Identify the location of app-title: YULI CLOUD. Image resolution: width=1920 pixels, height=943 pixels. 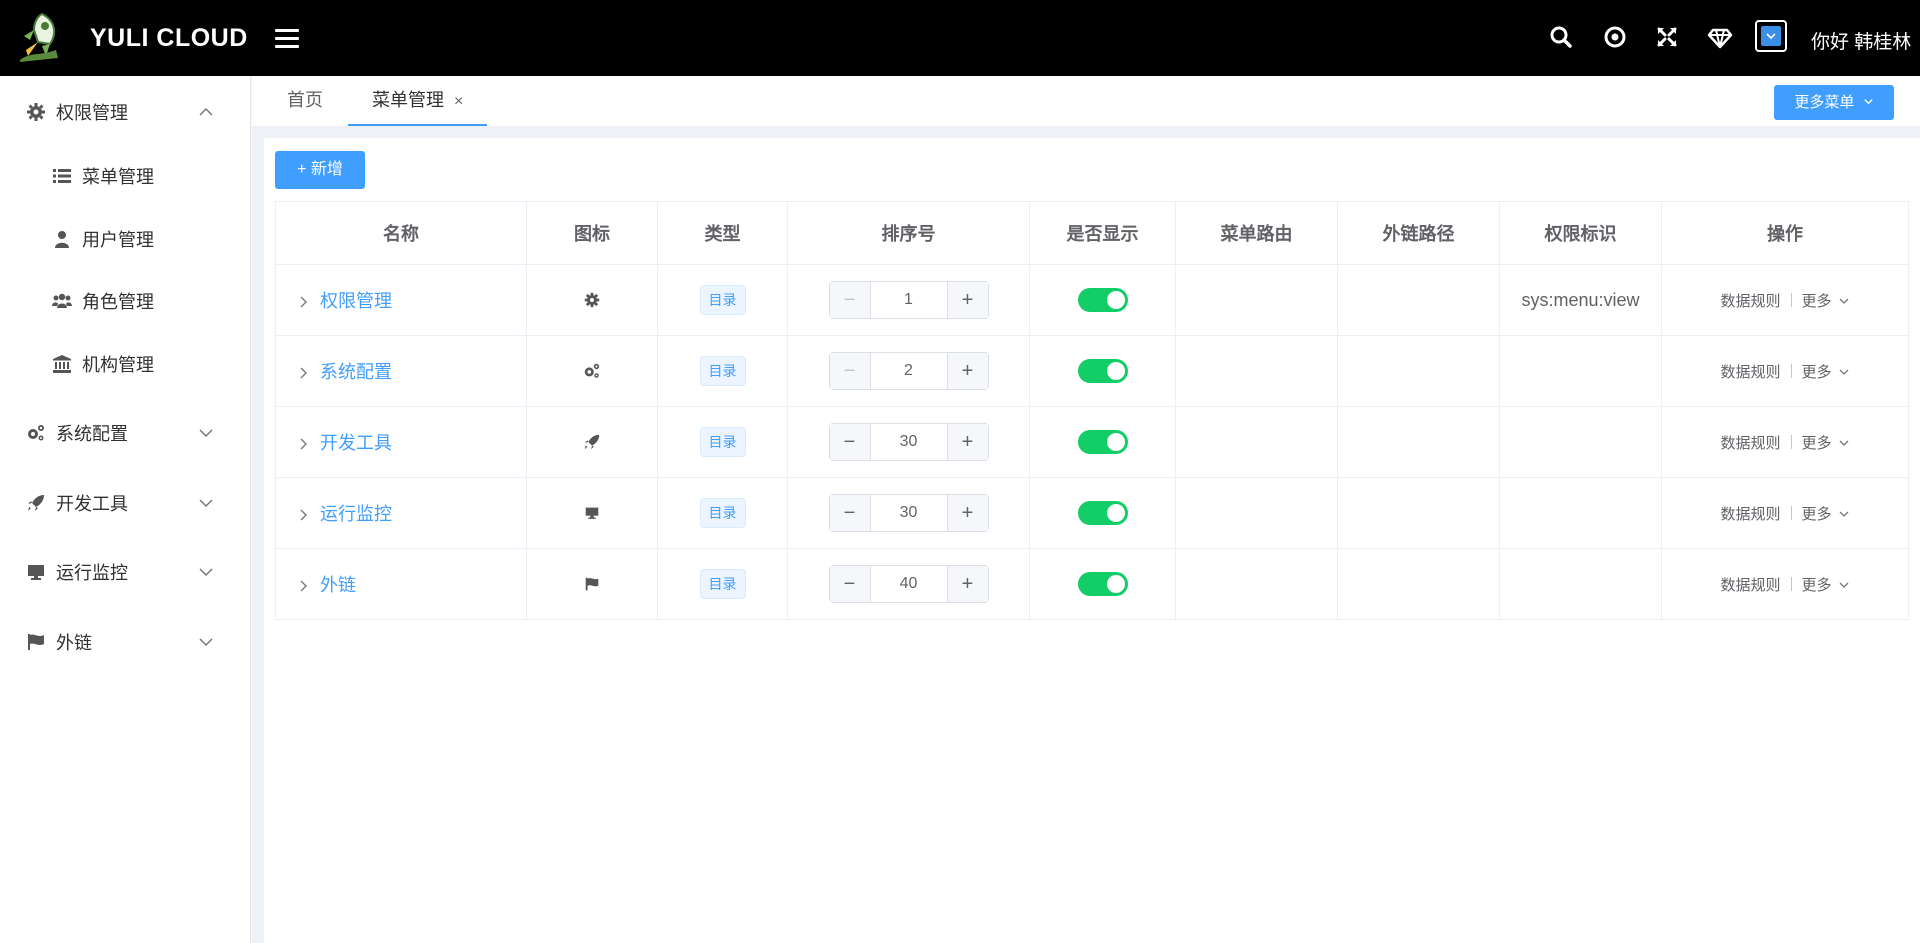
(169, 38).